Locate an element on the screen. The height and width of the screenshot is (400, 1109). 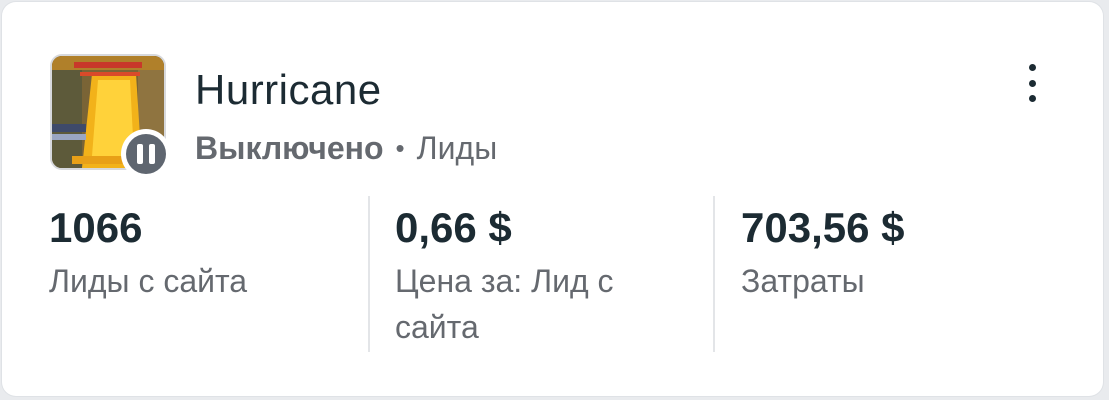
metric-label: Затраты is located at coordinates (803, 281).